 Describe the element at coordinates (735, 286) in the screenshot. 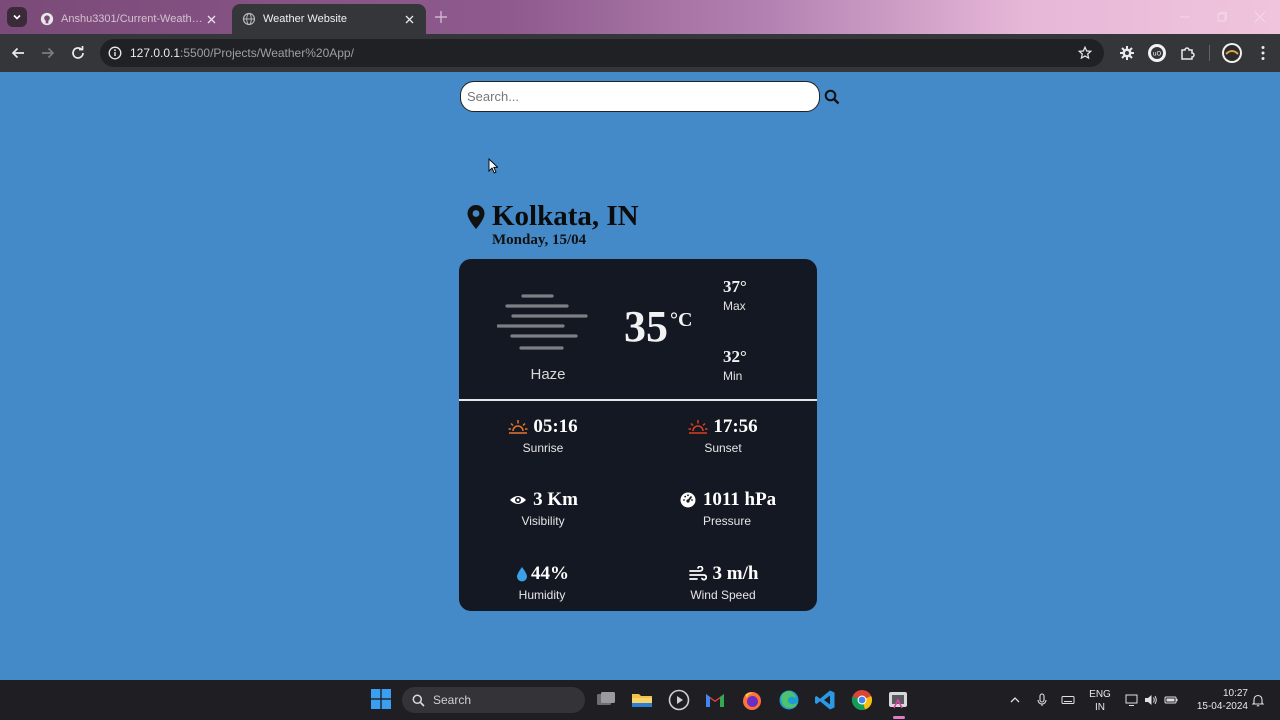

I see `max-temp-value: 37°` at that location.